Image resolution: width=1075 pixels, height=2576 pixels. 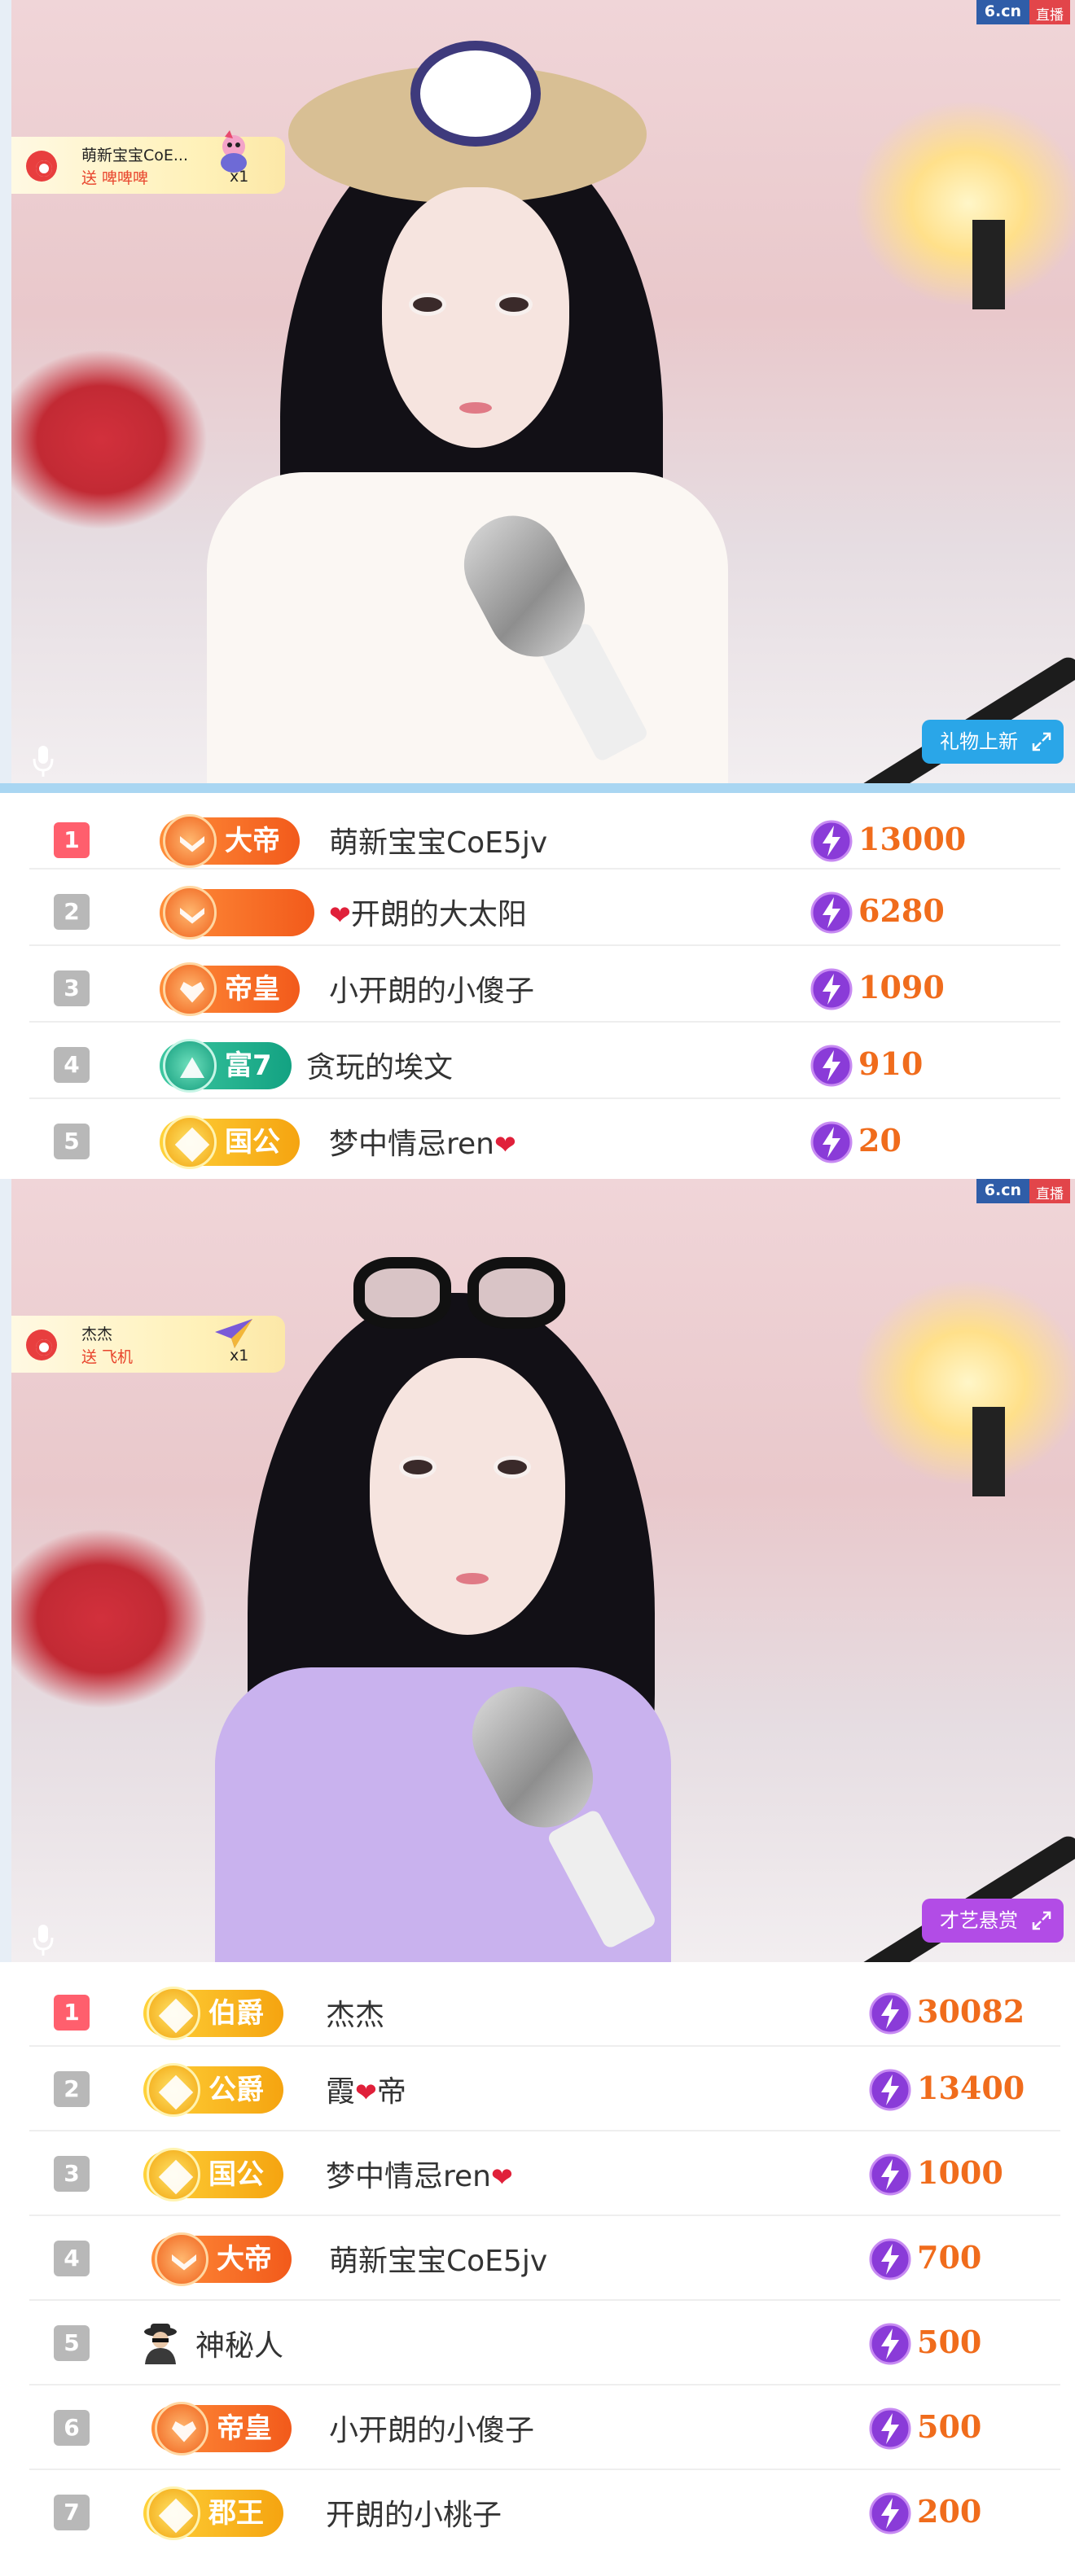 I want to click on user-name: 杰杰, so click(x=355, y=2012).